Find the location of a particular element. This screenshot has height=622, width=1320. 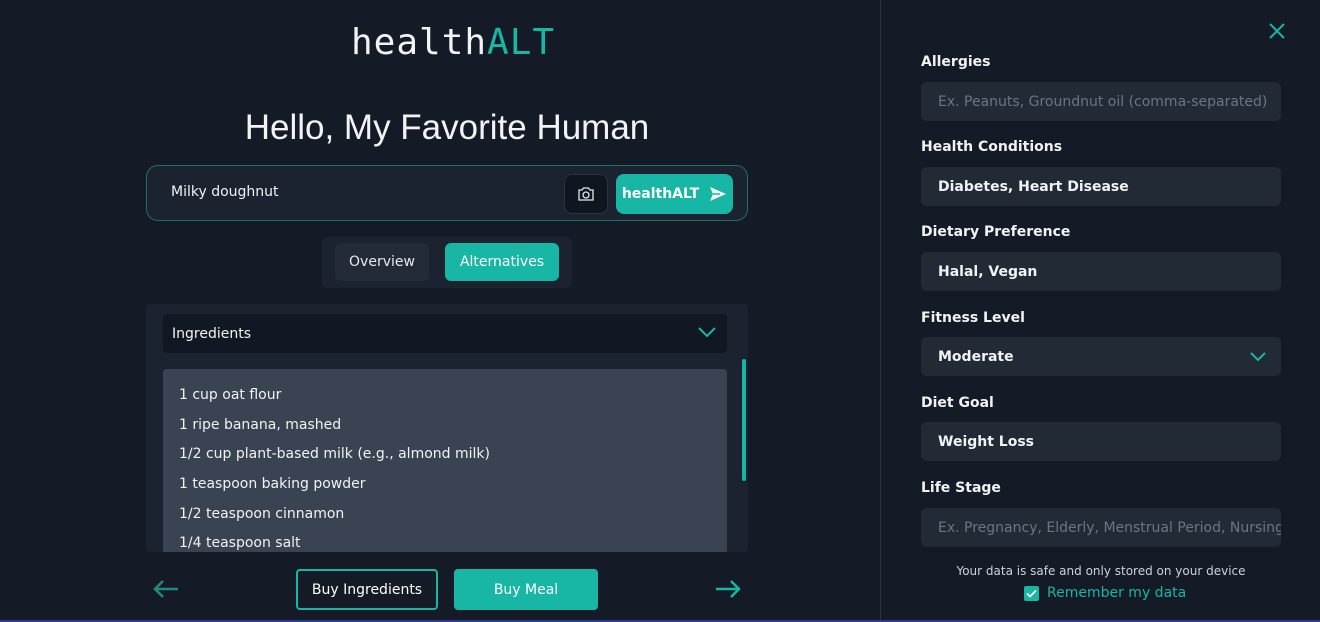

list-item: 1/4 teaspoon salt is located at coordinates (240, 543).